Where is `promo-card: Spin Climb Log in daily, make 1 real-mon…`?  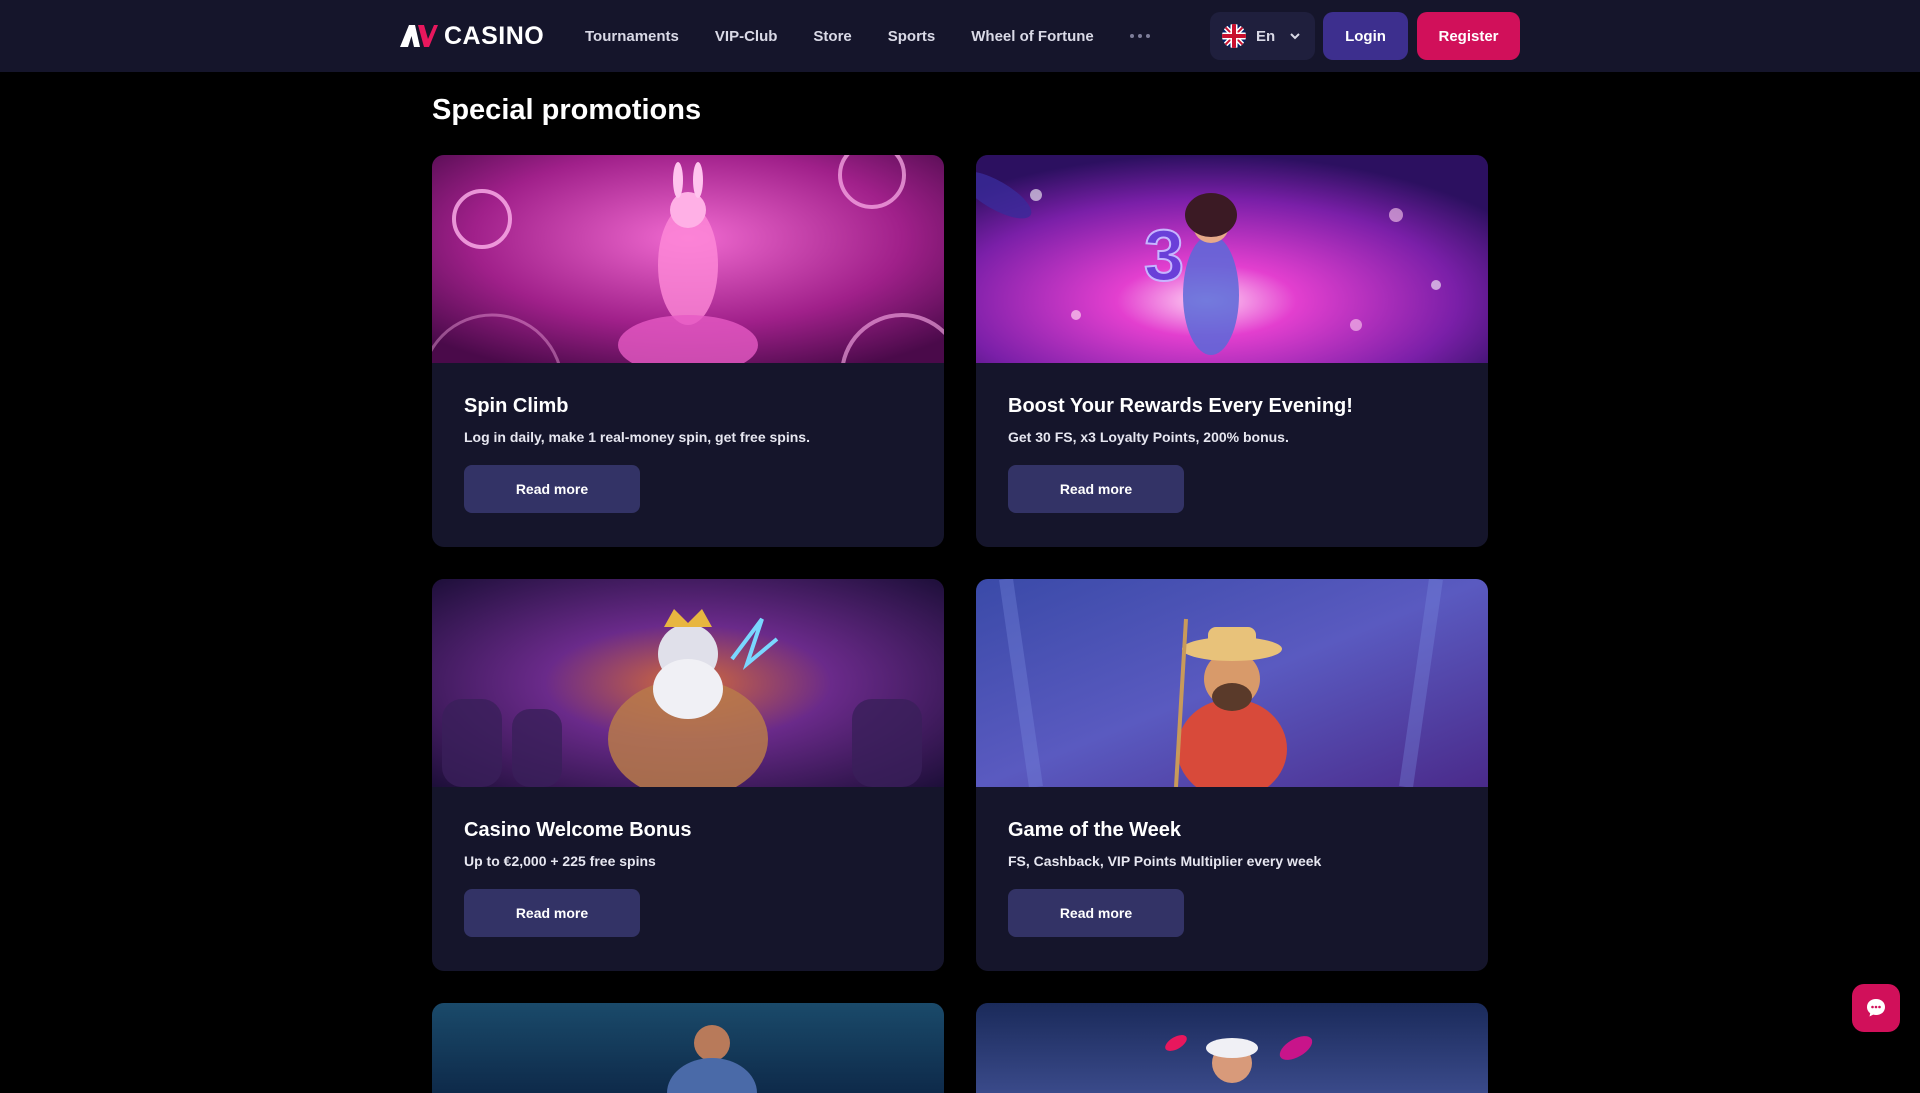
promo-card: Spin Climb Log in daily, make 1 real-mon… is located at coordinates (688, 351).